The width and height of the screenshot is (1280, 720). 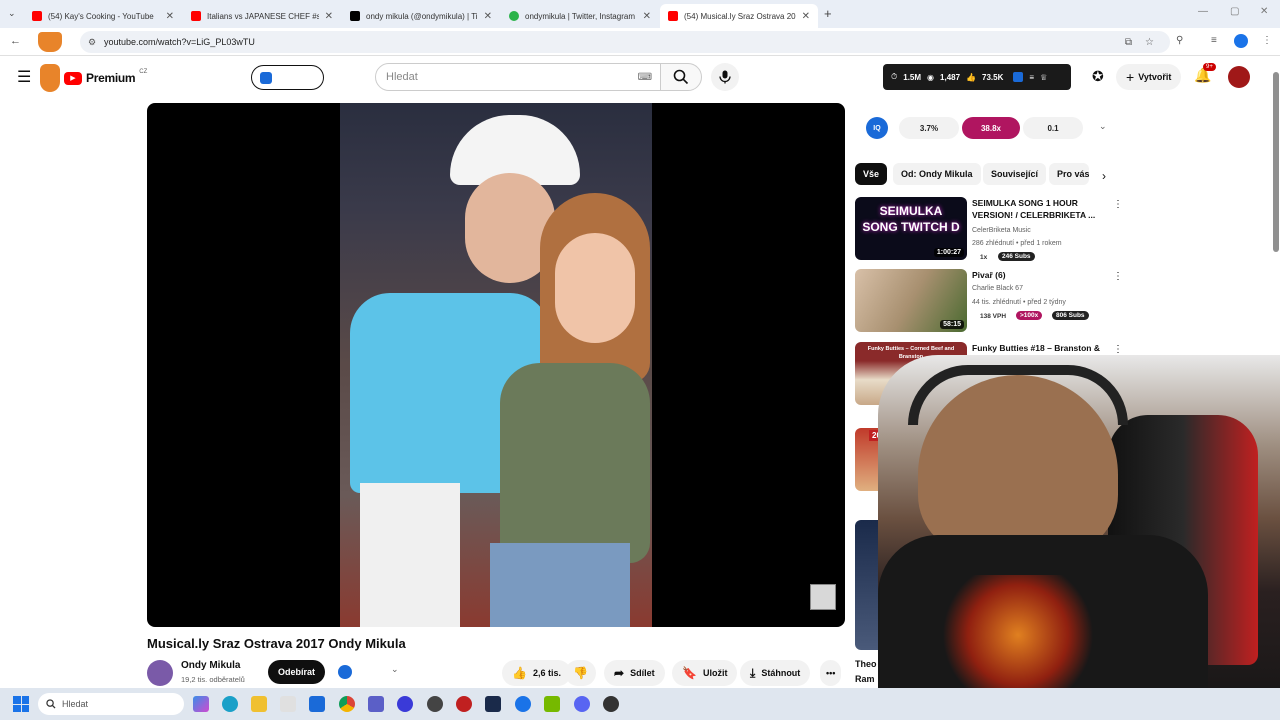 I want to click on likes-count: 73.5K, so click(x=993, y=77).